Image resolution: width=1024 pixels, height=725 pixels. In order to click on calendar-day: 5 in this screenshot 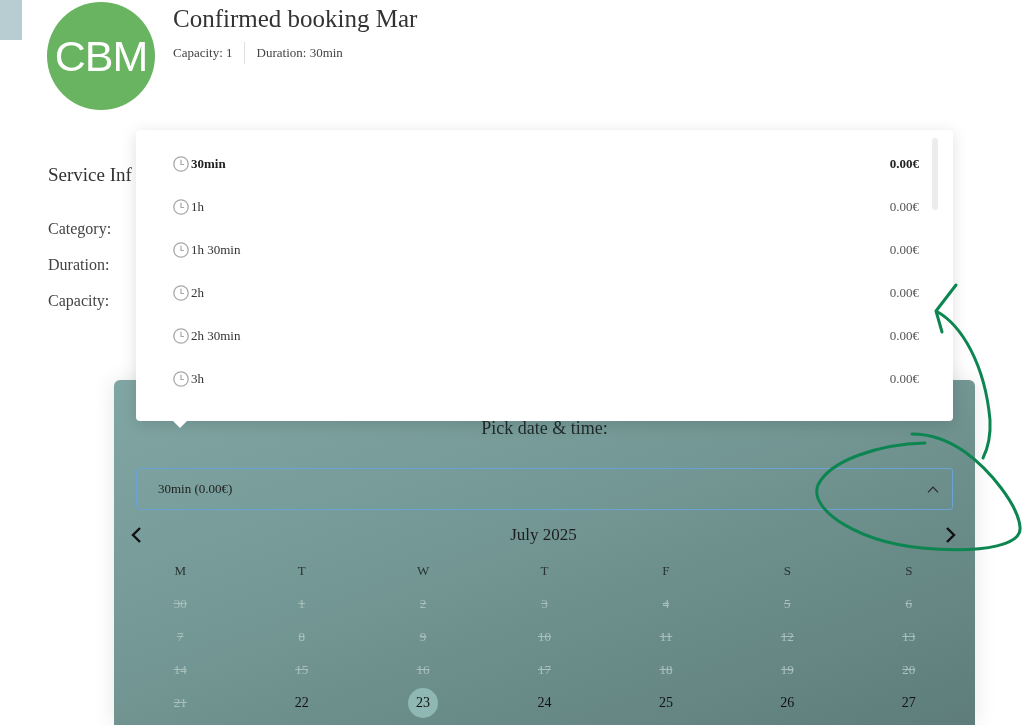, I will do `click(787, 603)`.